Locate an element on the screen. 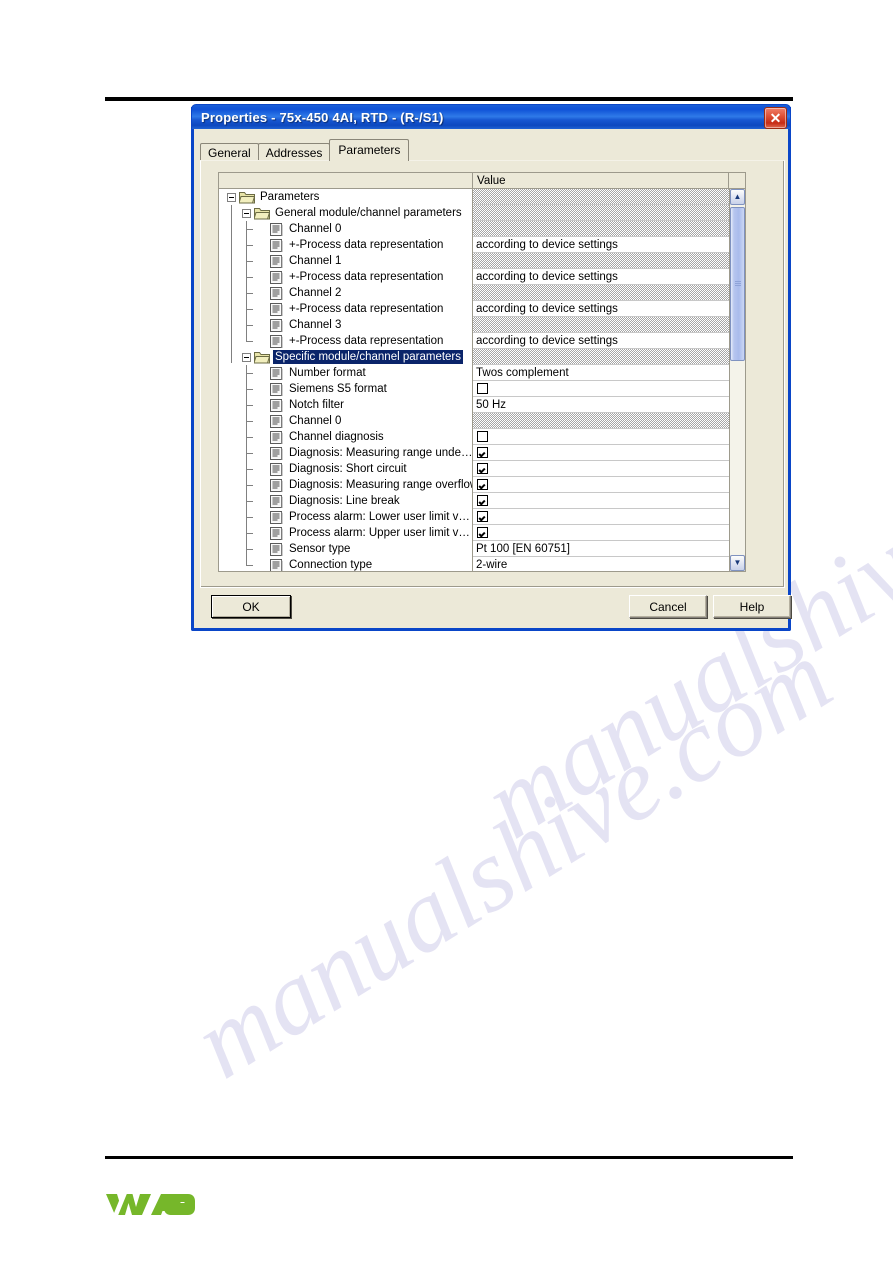 The width and height of the screenshot is (893, 1263). tree-row: Diagnosis: Measuring range overflow is located at coordinates (345, 485).